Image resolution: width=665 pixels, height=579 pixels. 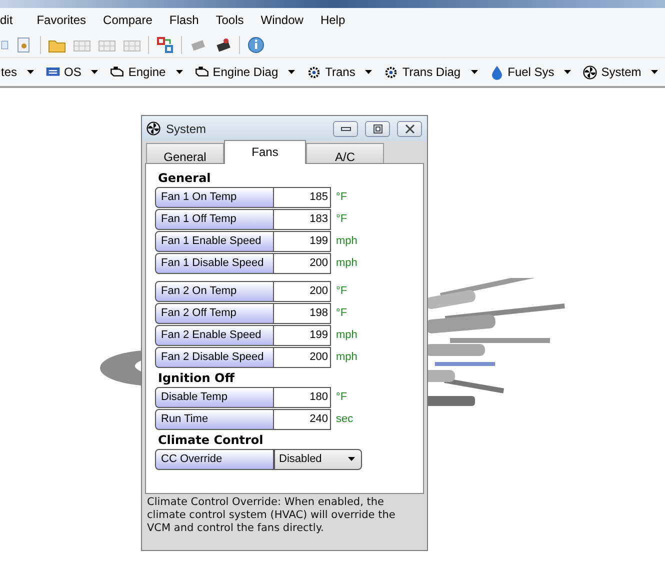 What do you see at coordinates (345, 128) in the screenshot?
I see `minimize-button` at bounding box center [345, 128].